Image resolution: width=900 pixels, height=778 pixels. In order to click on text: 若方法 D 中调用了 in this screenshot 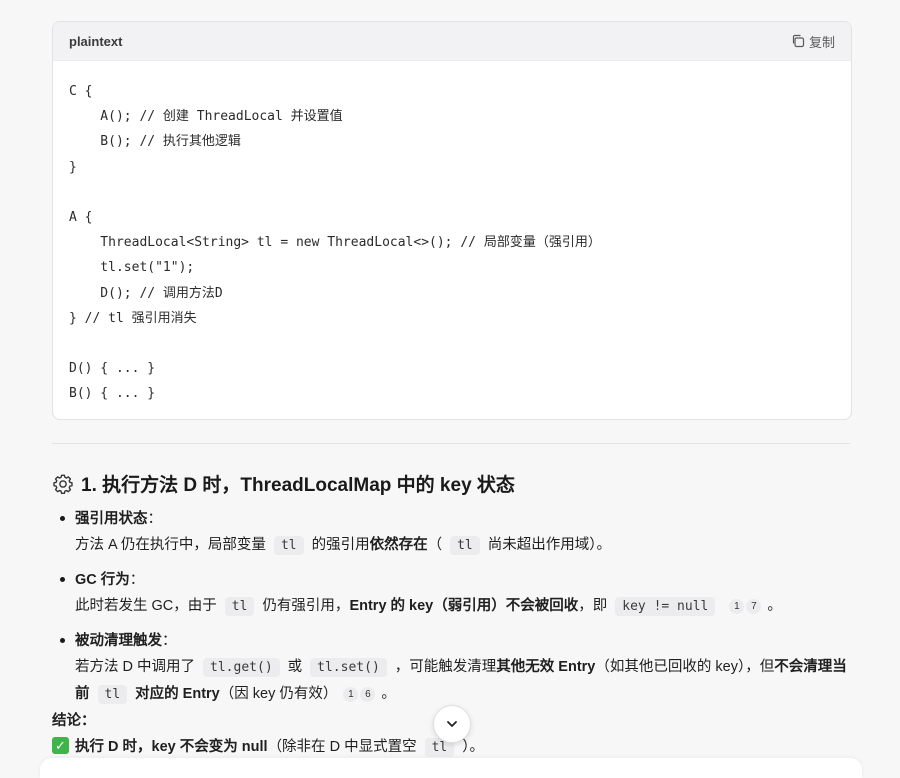, I will do `click(135, 667)`.